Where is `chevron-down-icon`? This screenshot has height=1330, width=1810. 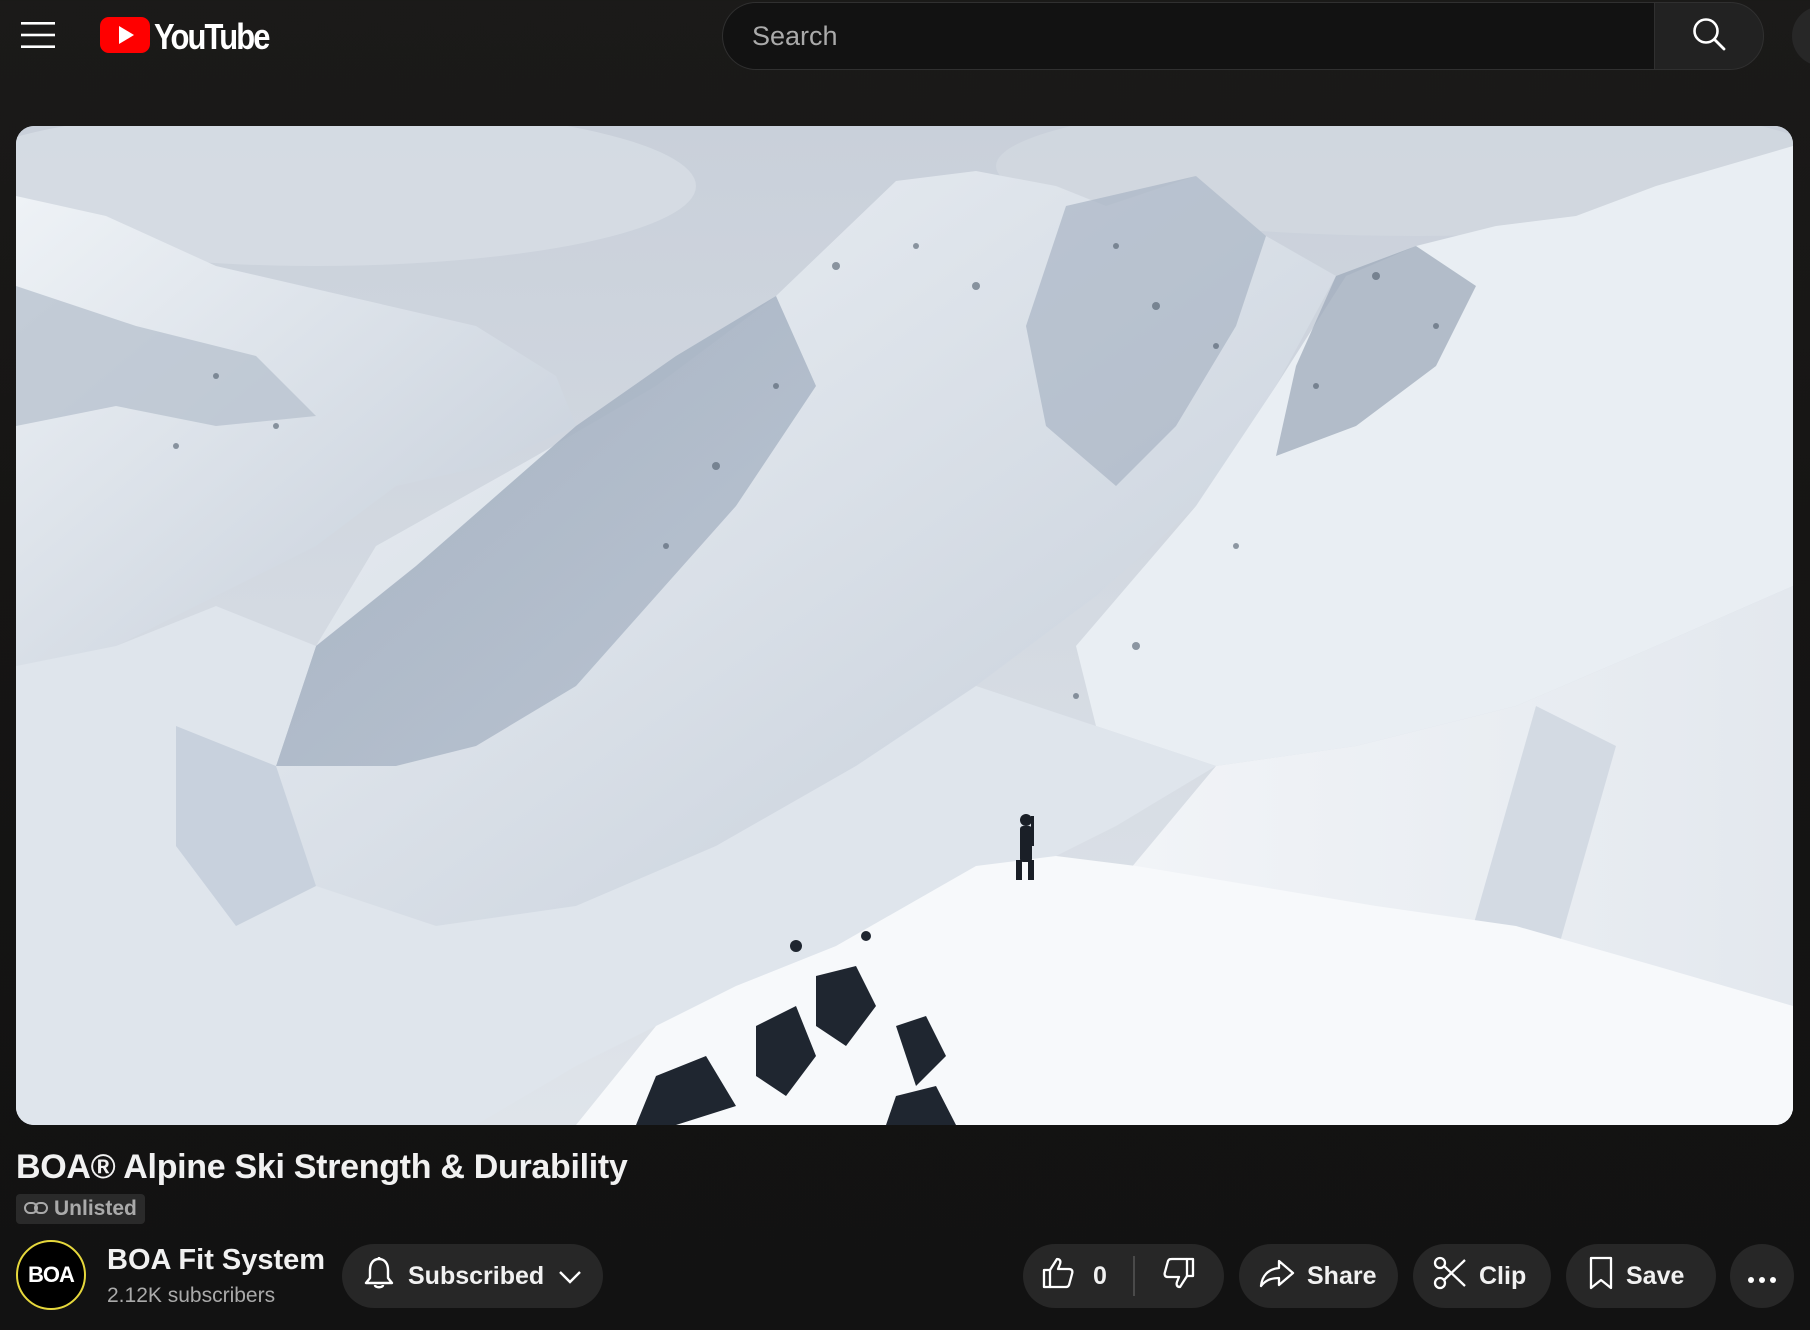 chevron-down-icon is located at coordinates (570, 1276).